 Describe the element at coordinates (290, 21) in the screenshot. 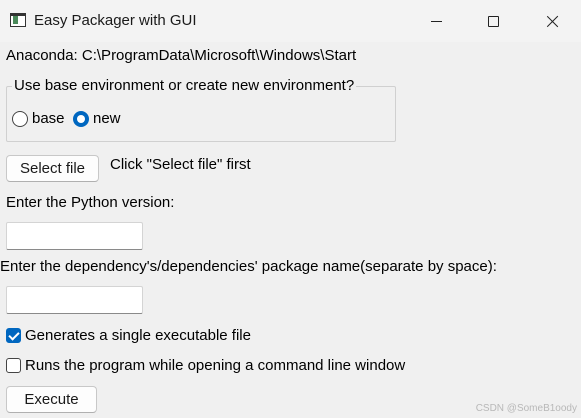

I see `title-bar: Easy Packager with GUI` at that location.